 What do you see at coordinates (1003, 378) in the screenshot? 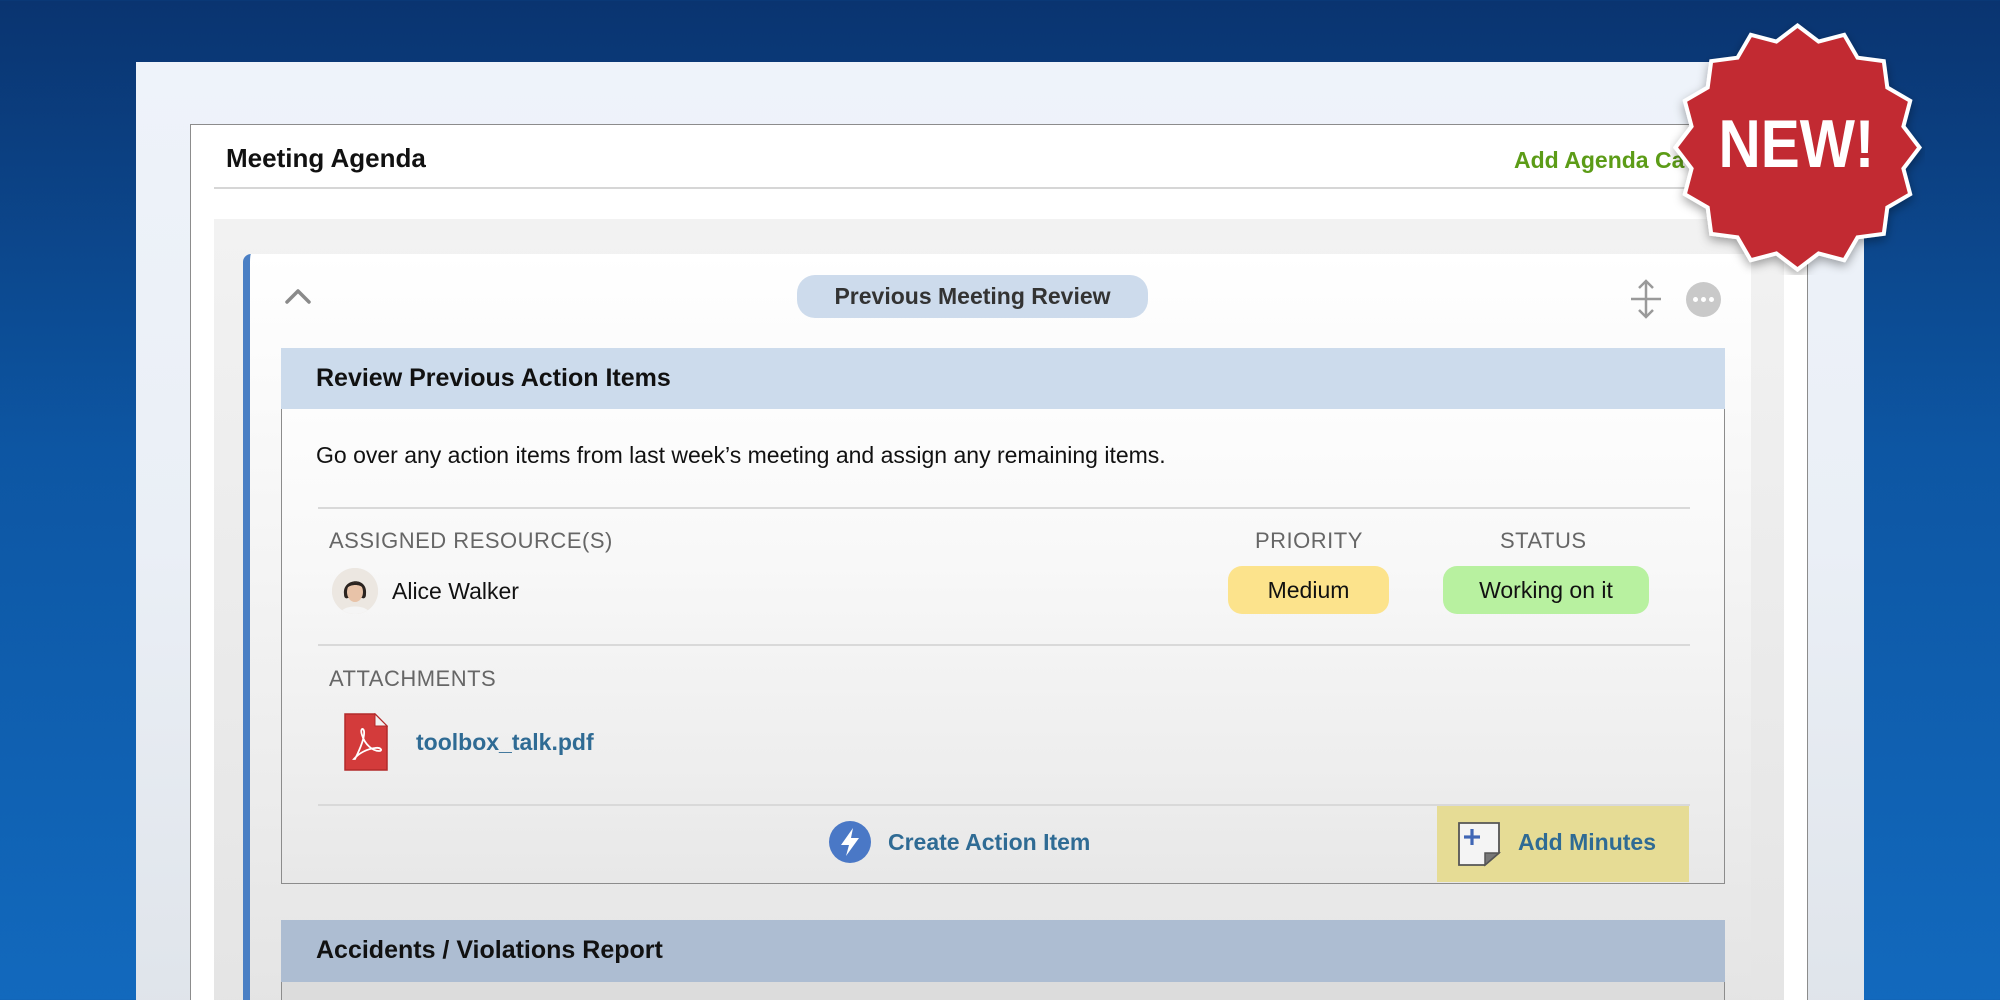
I see `agenda-item-header: Review Previous Action Items` at bounding box center [1003, 378].